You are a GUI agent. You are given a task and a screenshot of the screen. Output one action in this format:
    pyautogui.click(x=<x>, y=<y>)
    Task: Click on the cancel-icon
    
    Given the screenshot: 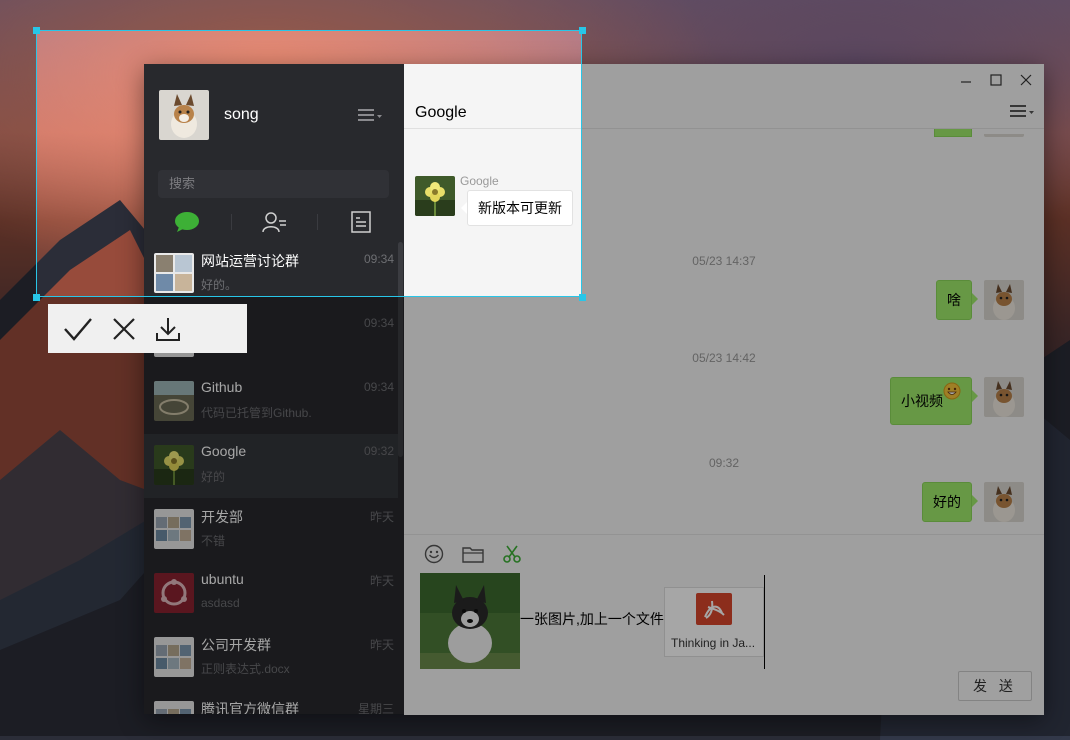 What is the action you would take?
    pyautogui.click(x=124, y=329)
    